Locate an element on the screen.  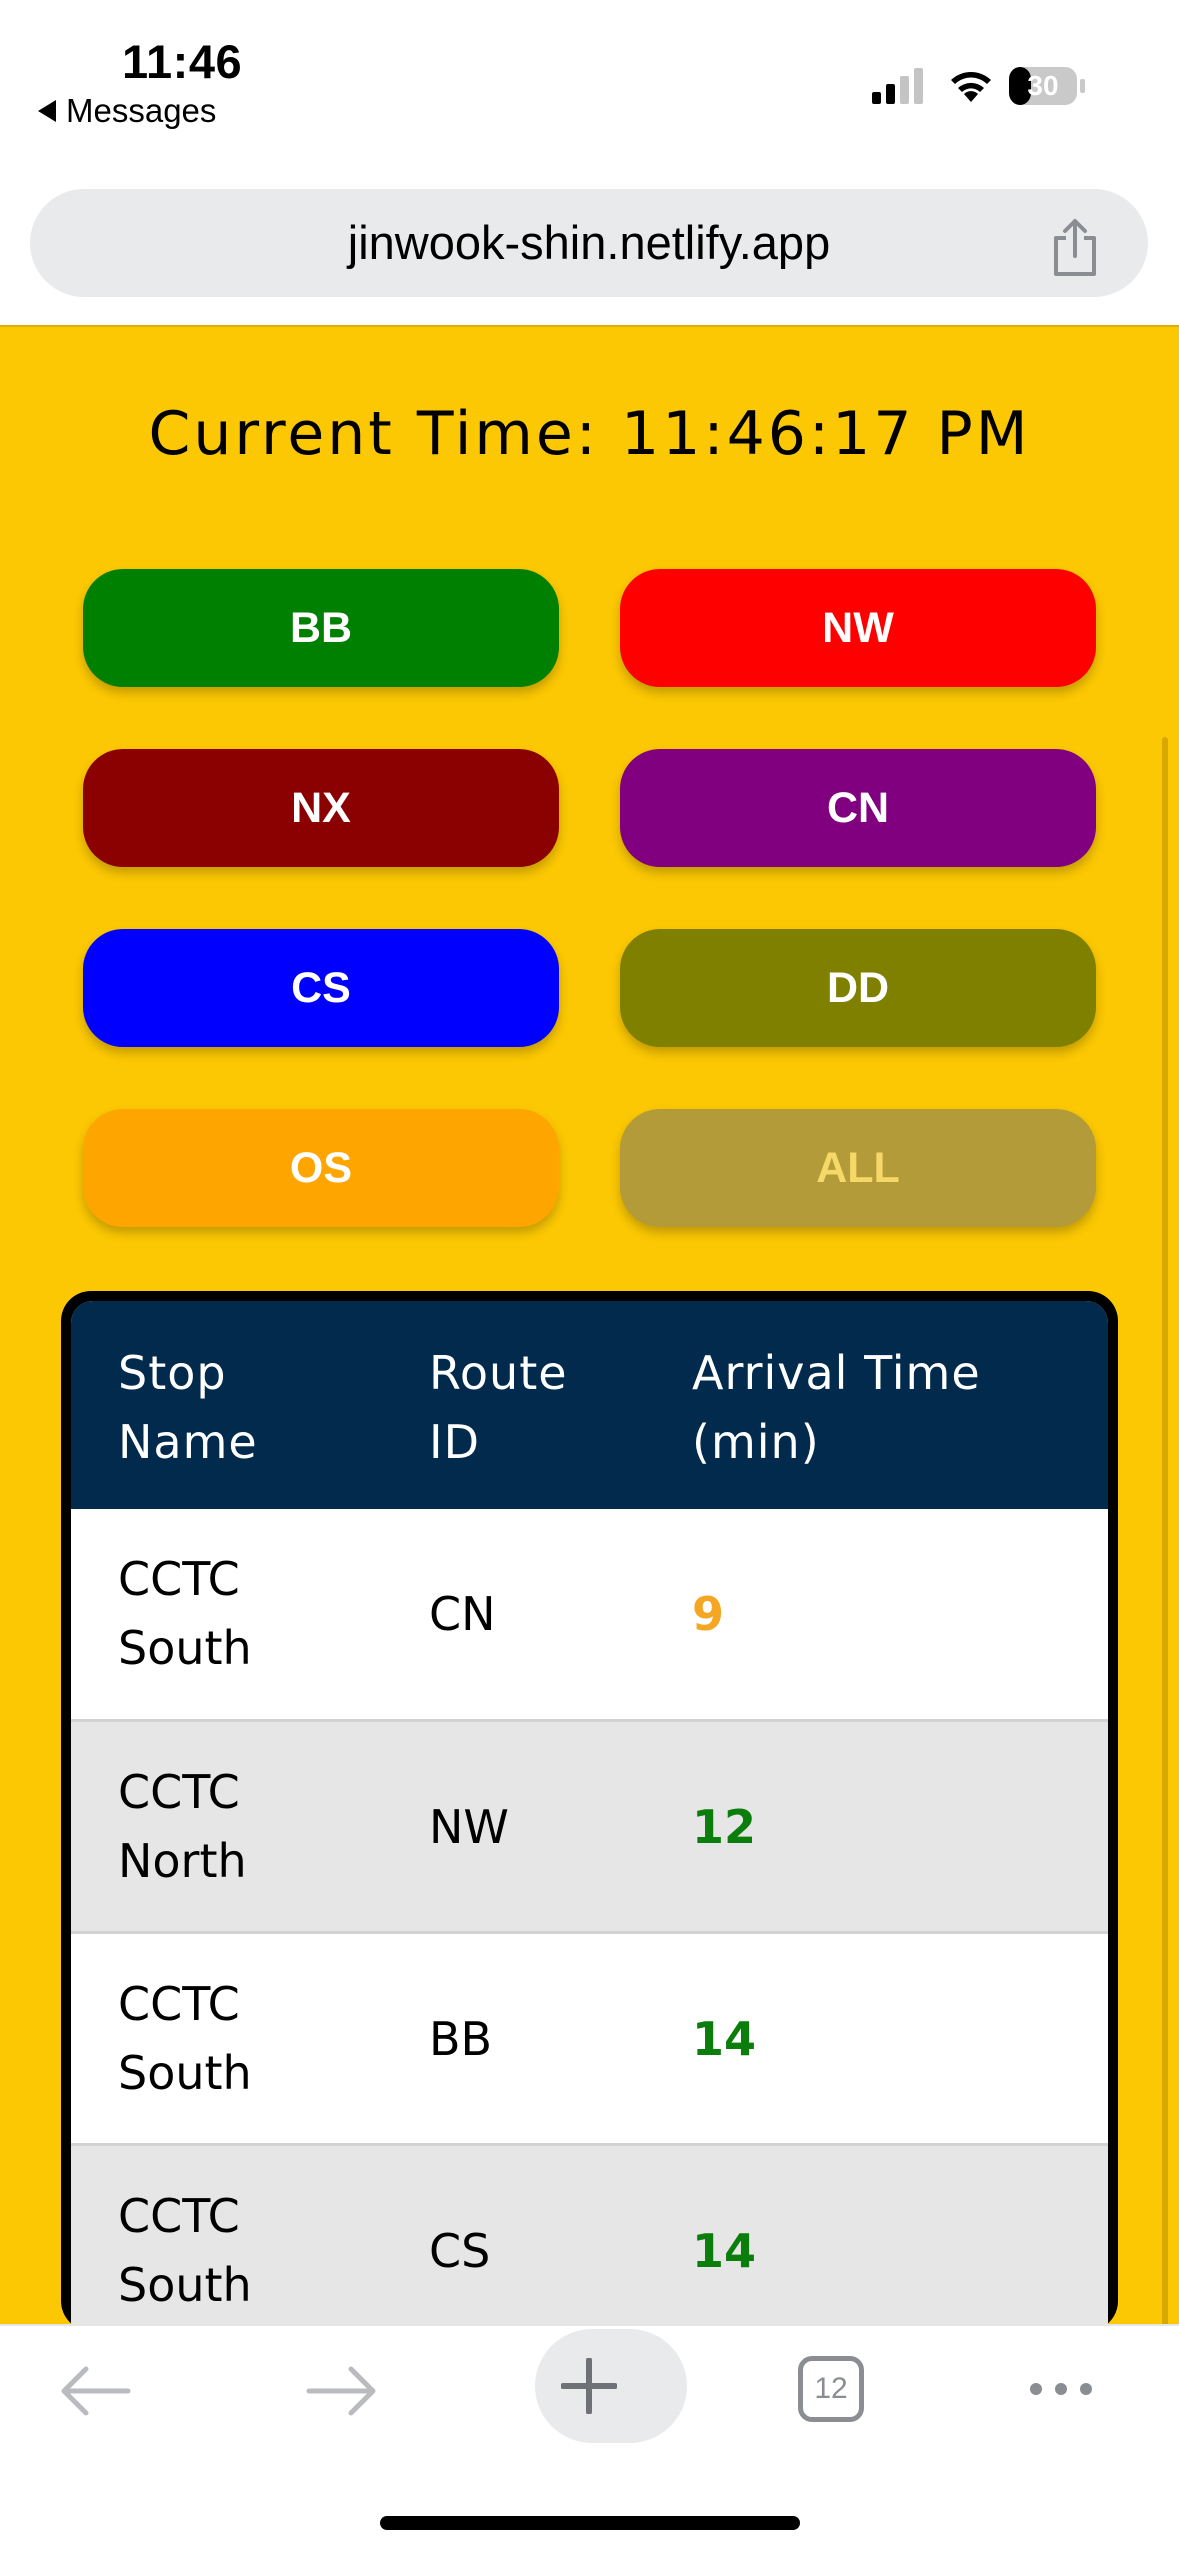
route-button-cn: CN is located at coordinates (858, 808).